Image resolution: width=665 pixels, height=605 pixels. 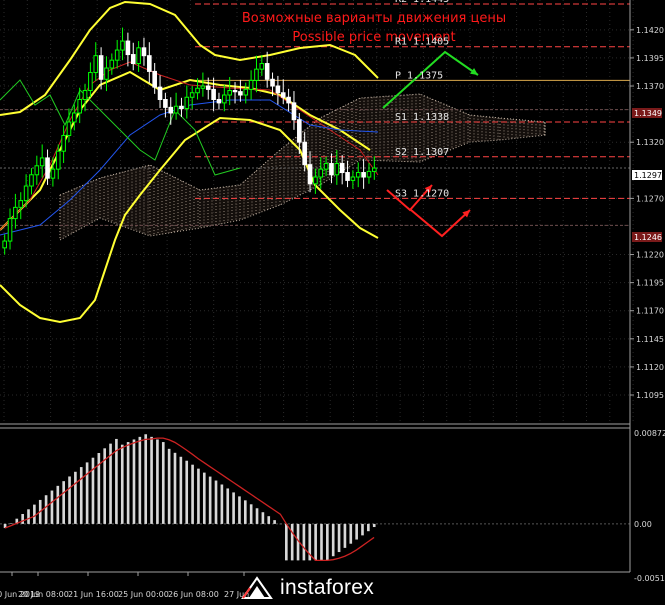 I want to click on pivot-label: R2 1.1443, so click(x=422, y=2).